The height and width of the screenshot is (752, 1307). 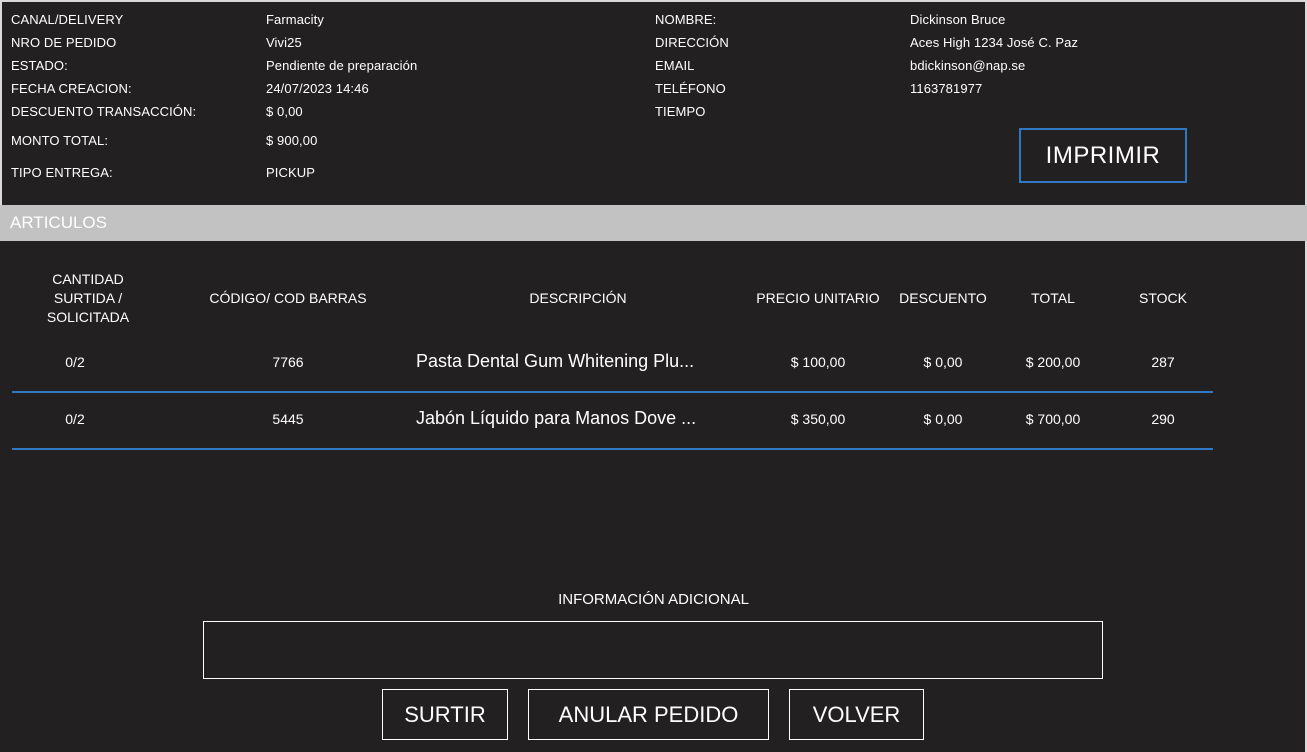 What do you see at coordinates (445, 714) in the screenshot?
I see `fulfill-button: SURTIR` at bounding box center [445, 714].